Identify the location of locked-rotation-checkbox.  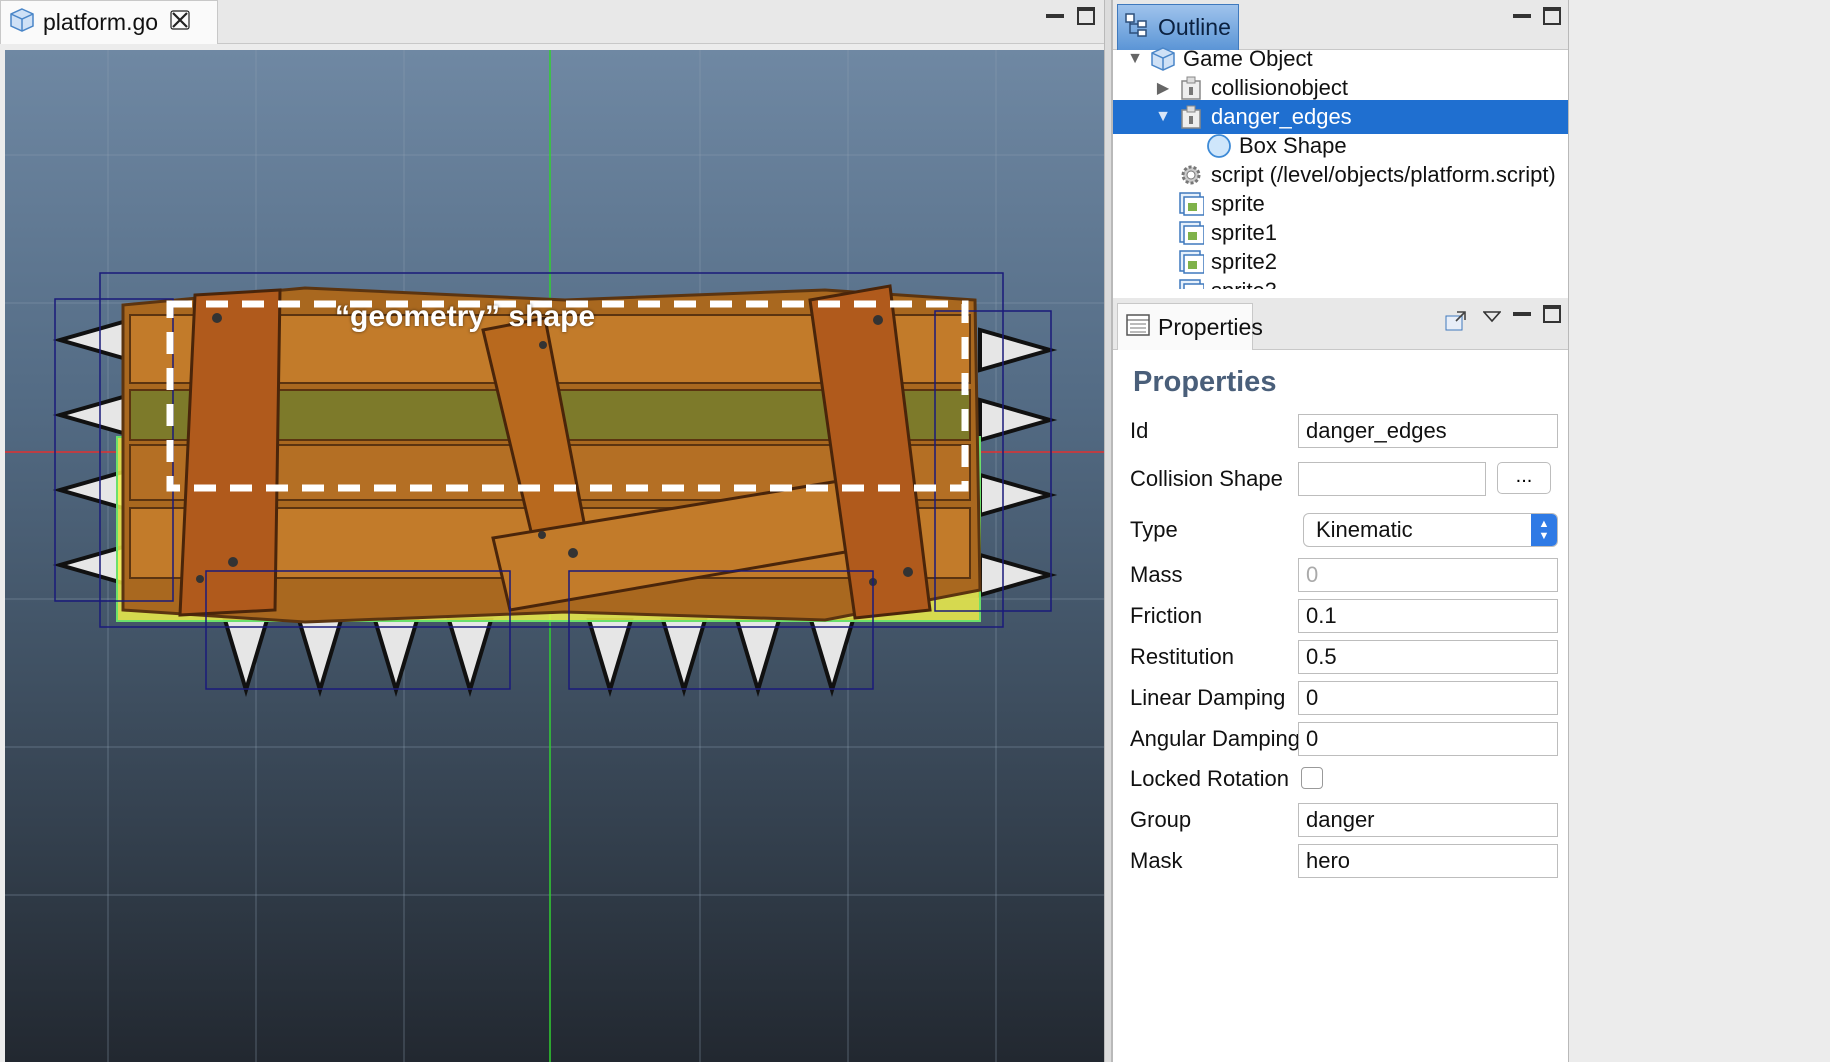
(1312, 778).